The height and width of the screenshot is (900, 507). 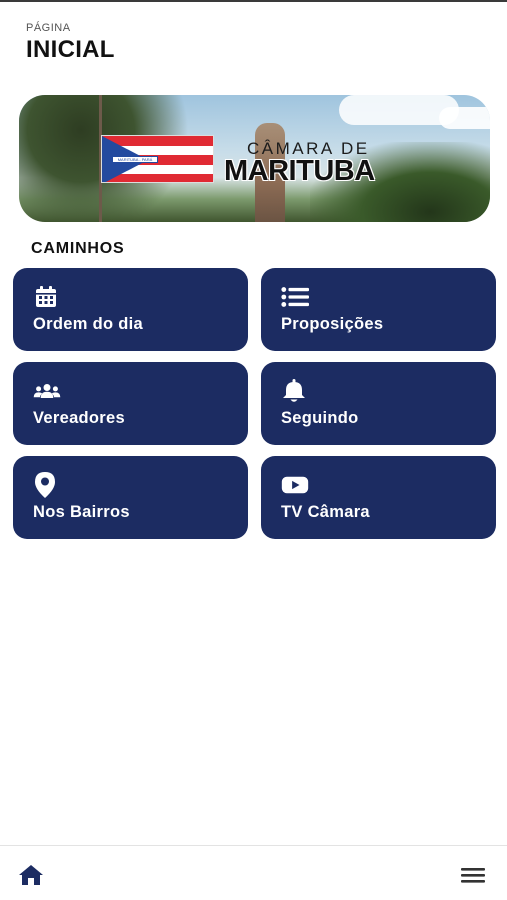 I want to click on tile-label: Nos Bairros, so click(x=81, y=512).